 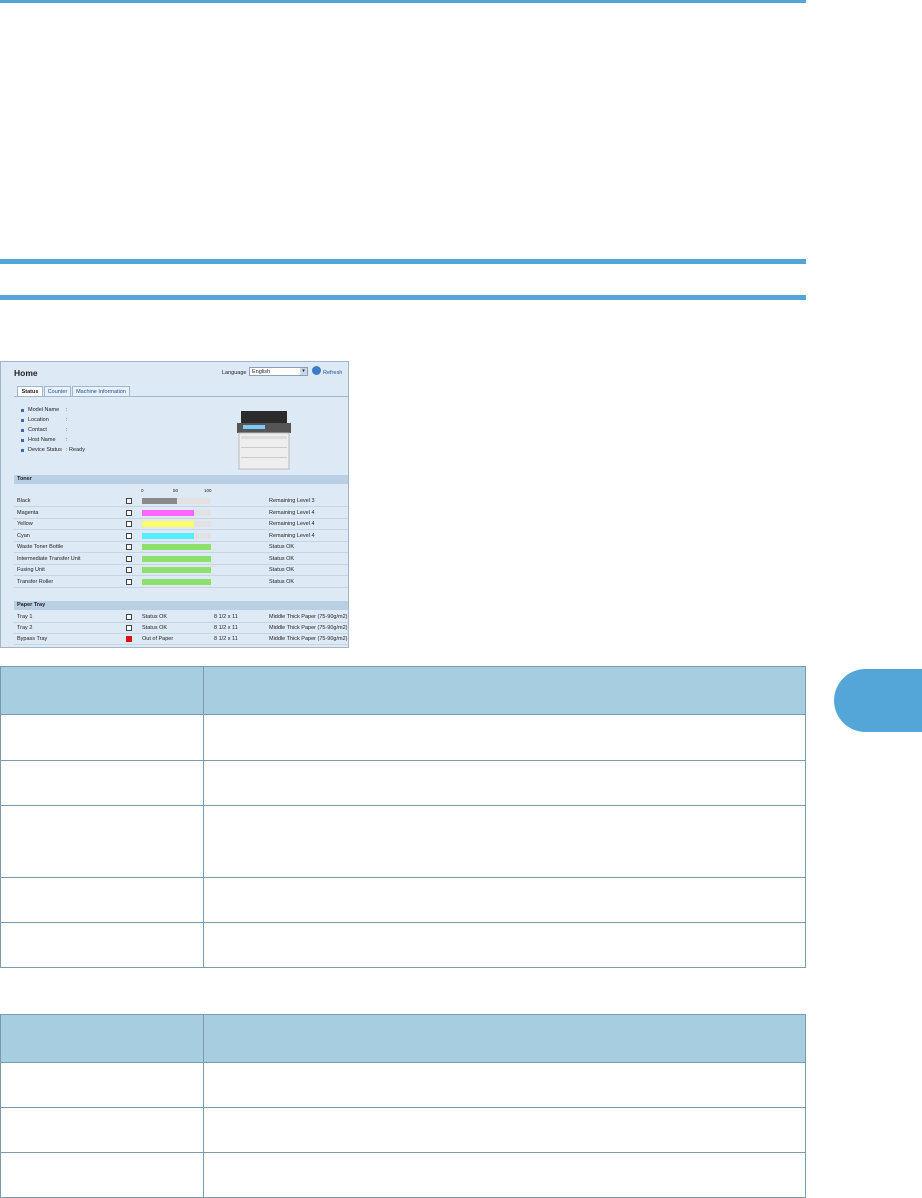 What do you see at coordinates (32, 639) in the screenshot?
I see `tray-name: Bypass Tray` at bounding box center [32, 639].